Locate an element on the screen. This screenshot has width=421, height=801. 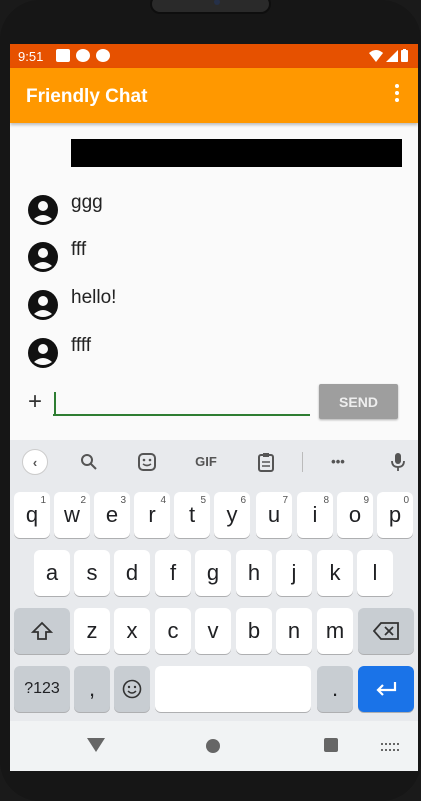
key-y: y6 is located at coordinates (232, 515).